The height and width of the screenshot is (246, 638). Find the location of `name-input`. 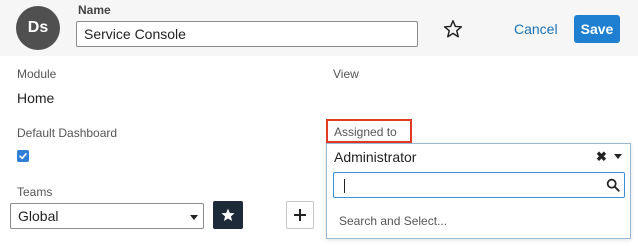

name-input is located at coordinates (247, 34).